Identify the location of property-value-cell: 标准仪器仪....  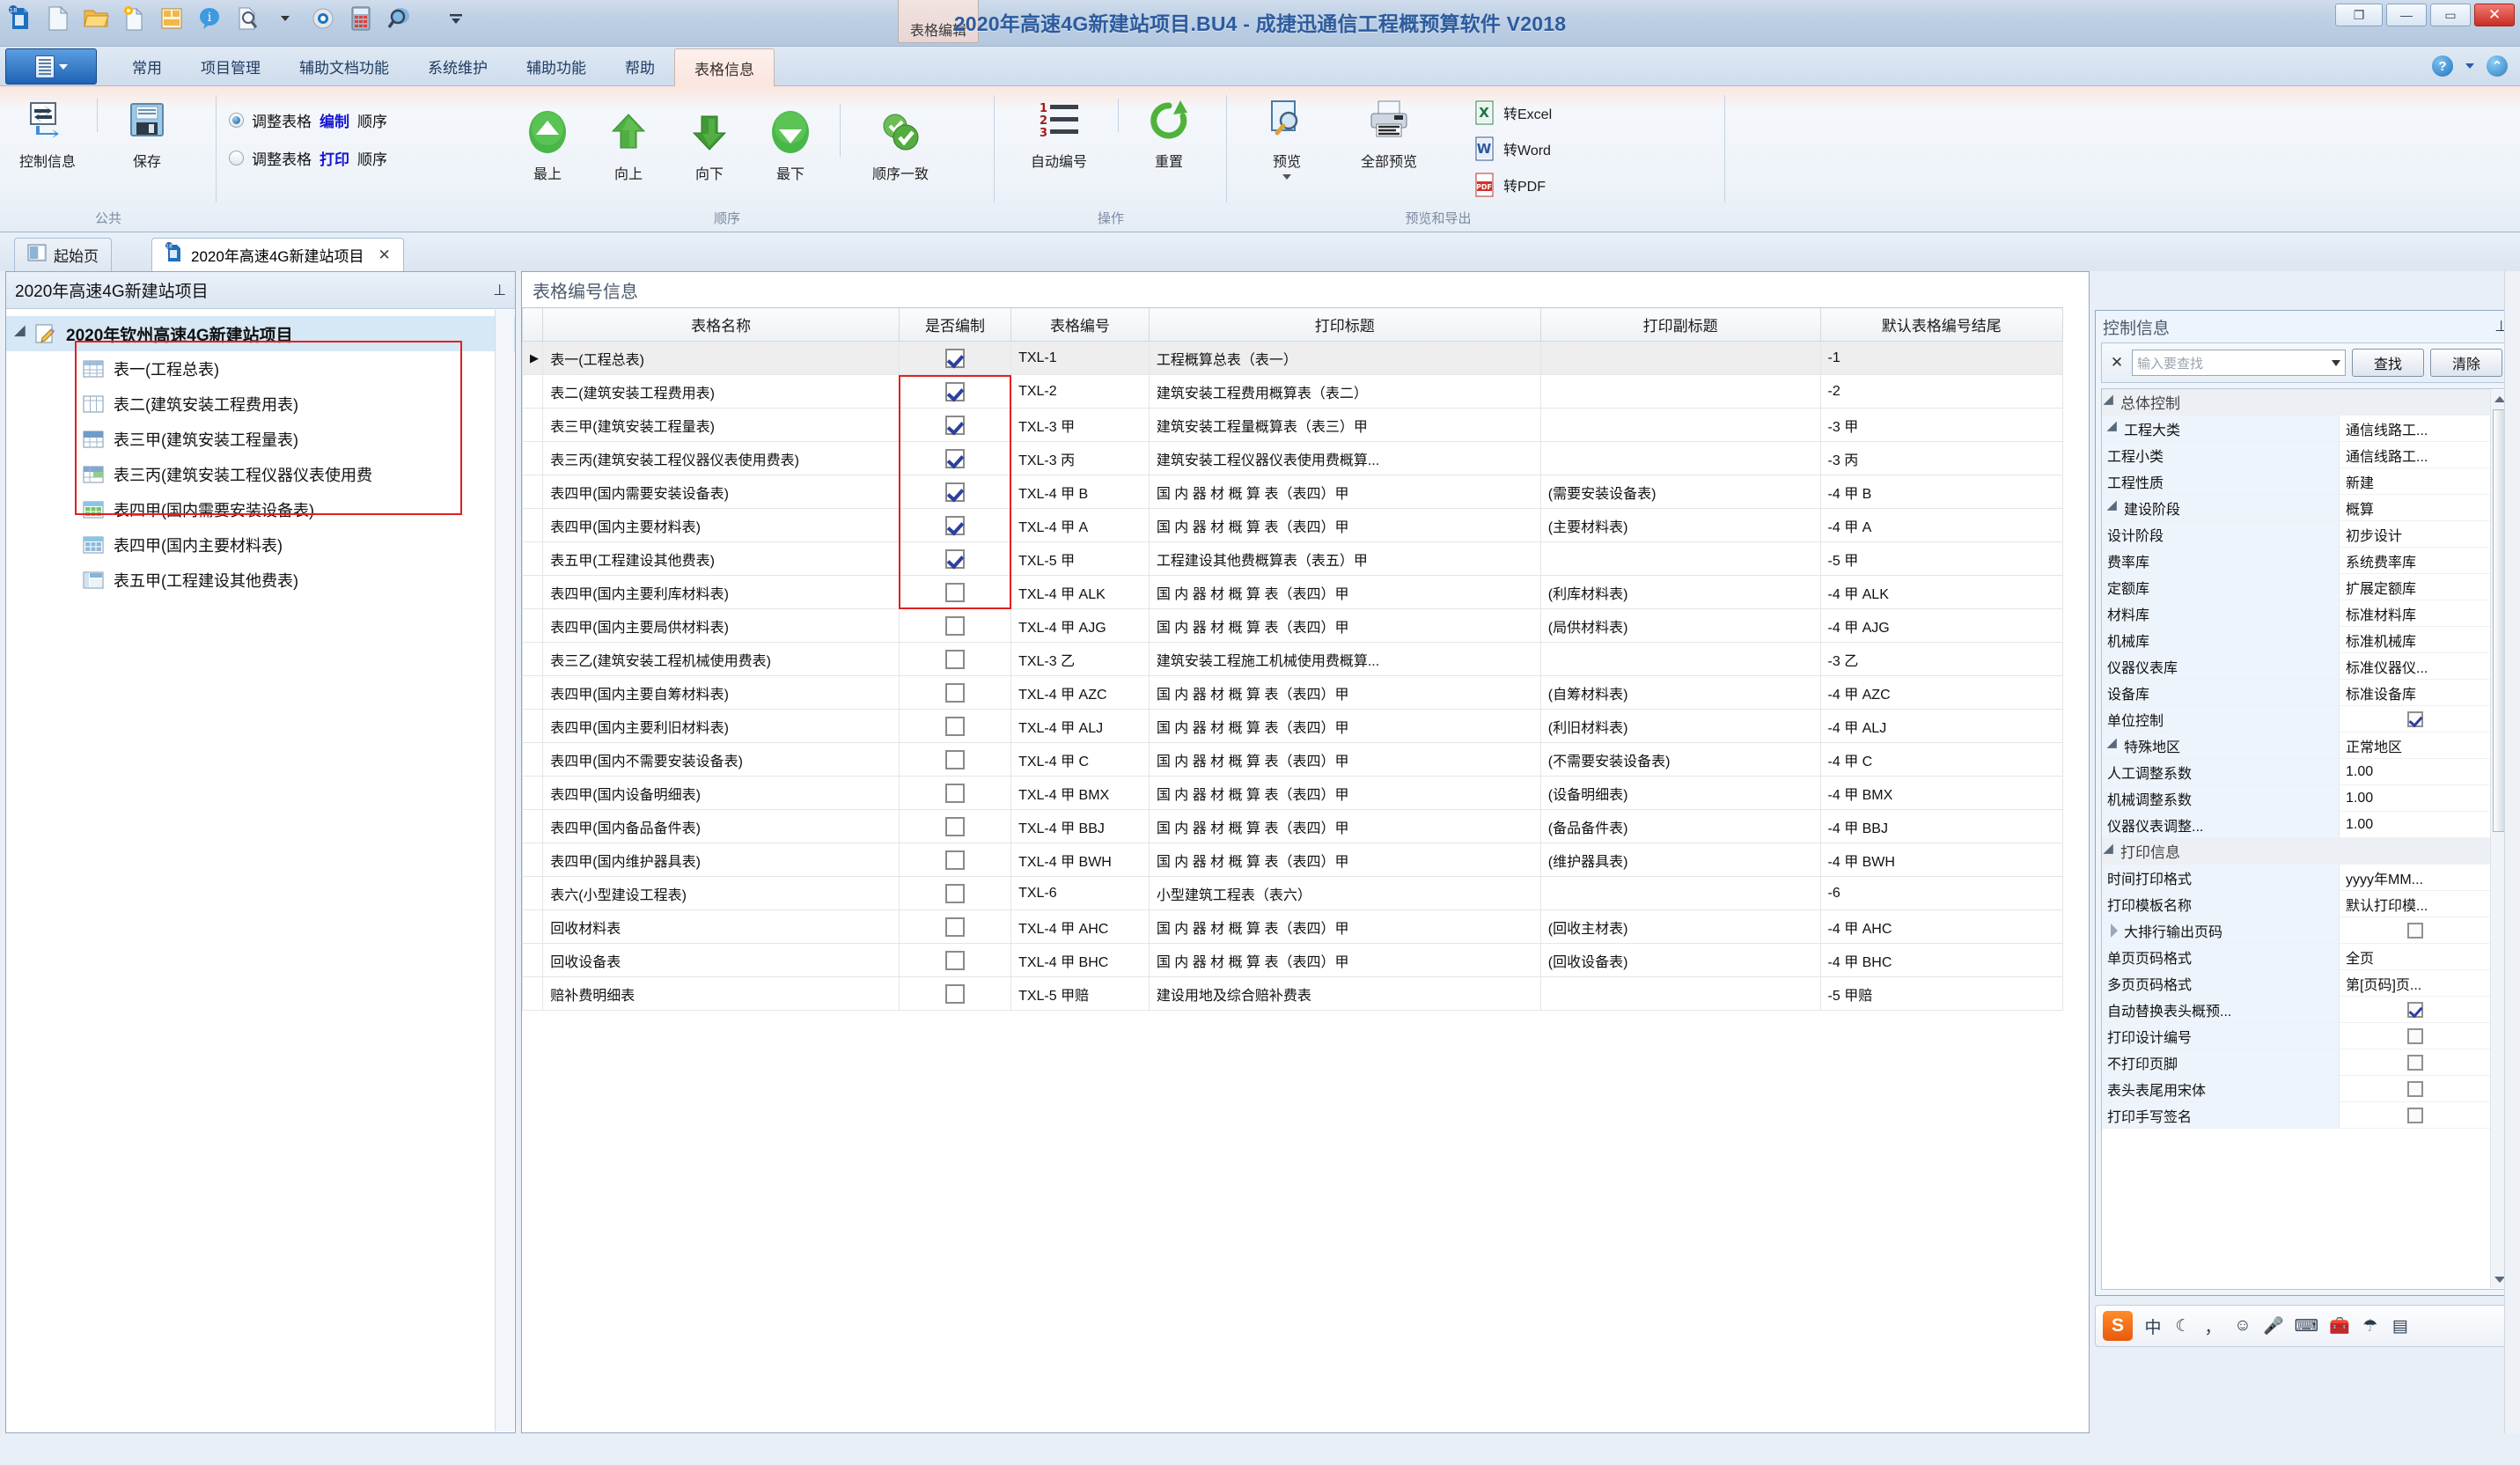
(2415, 666).